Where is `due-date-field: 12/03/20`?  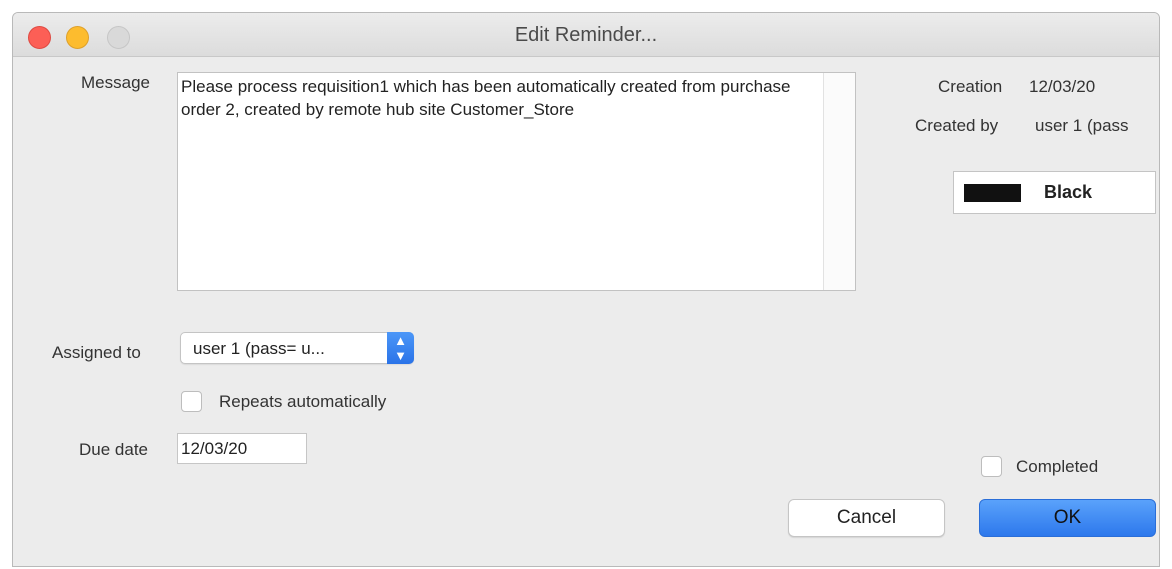
due-date-field: 12/03/20 is located at coordinates (242, 448).